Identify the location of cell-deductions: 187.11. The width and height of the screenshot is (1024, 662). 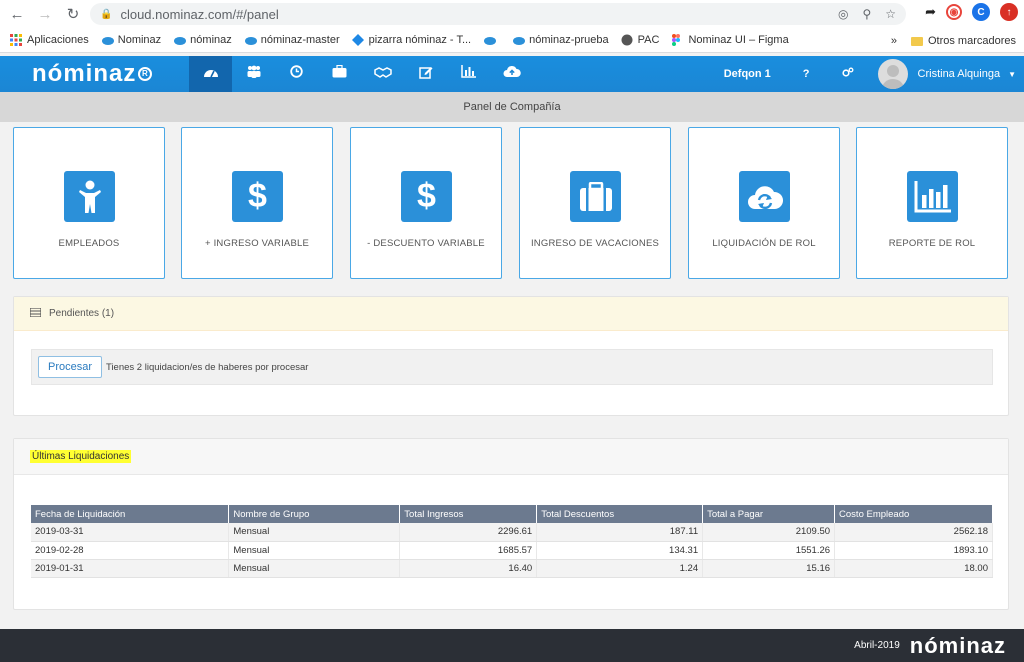
(620, 532).